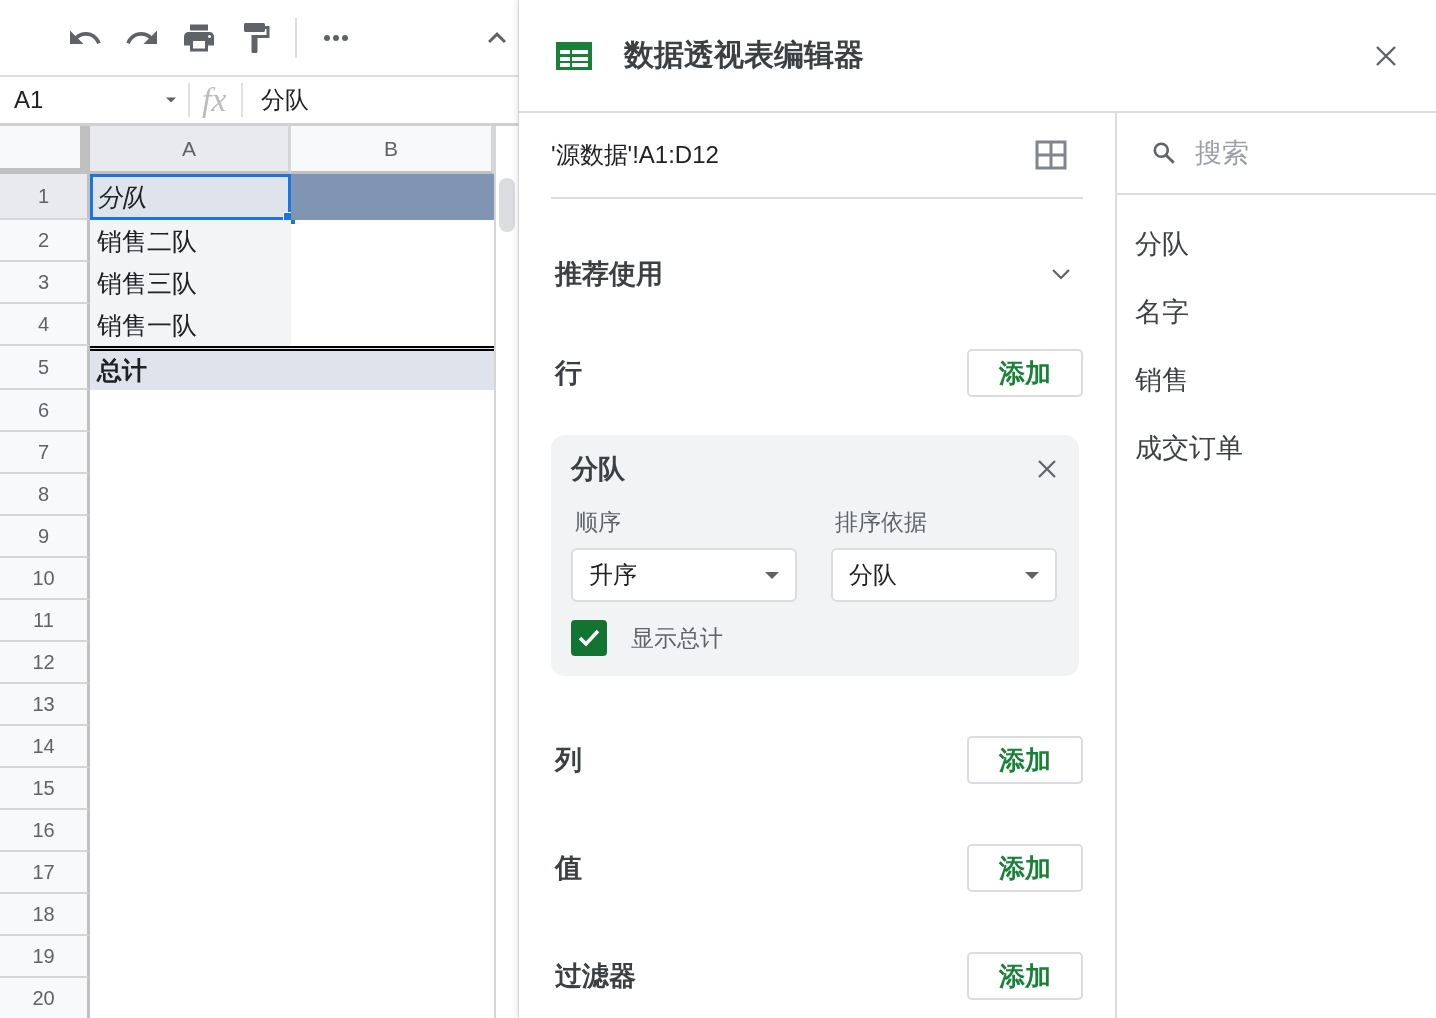 This screenshot has height=1018, width=1436. I want to click on column-header: A, so click(190, 150).